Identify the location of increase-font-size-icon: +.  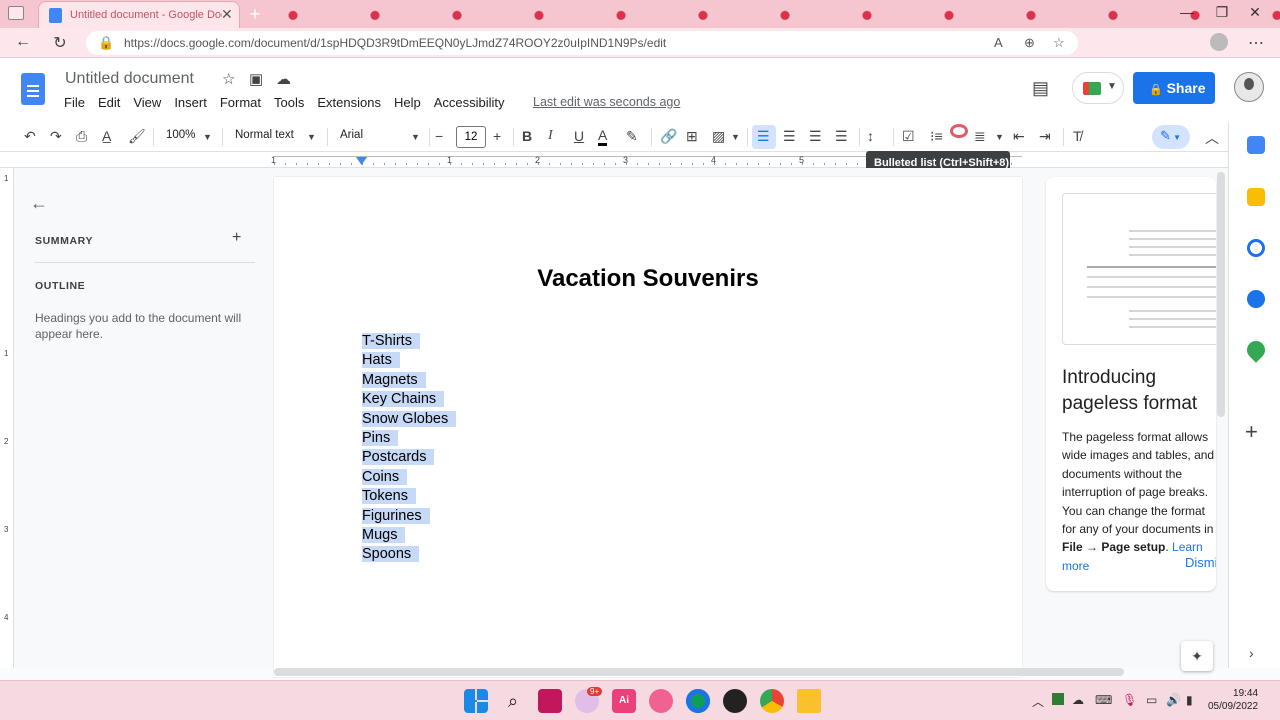
(497, 136).